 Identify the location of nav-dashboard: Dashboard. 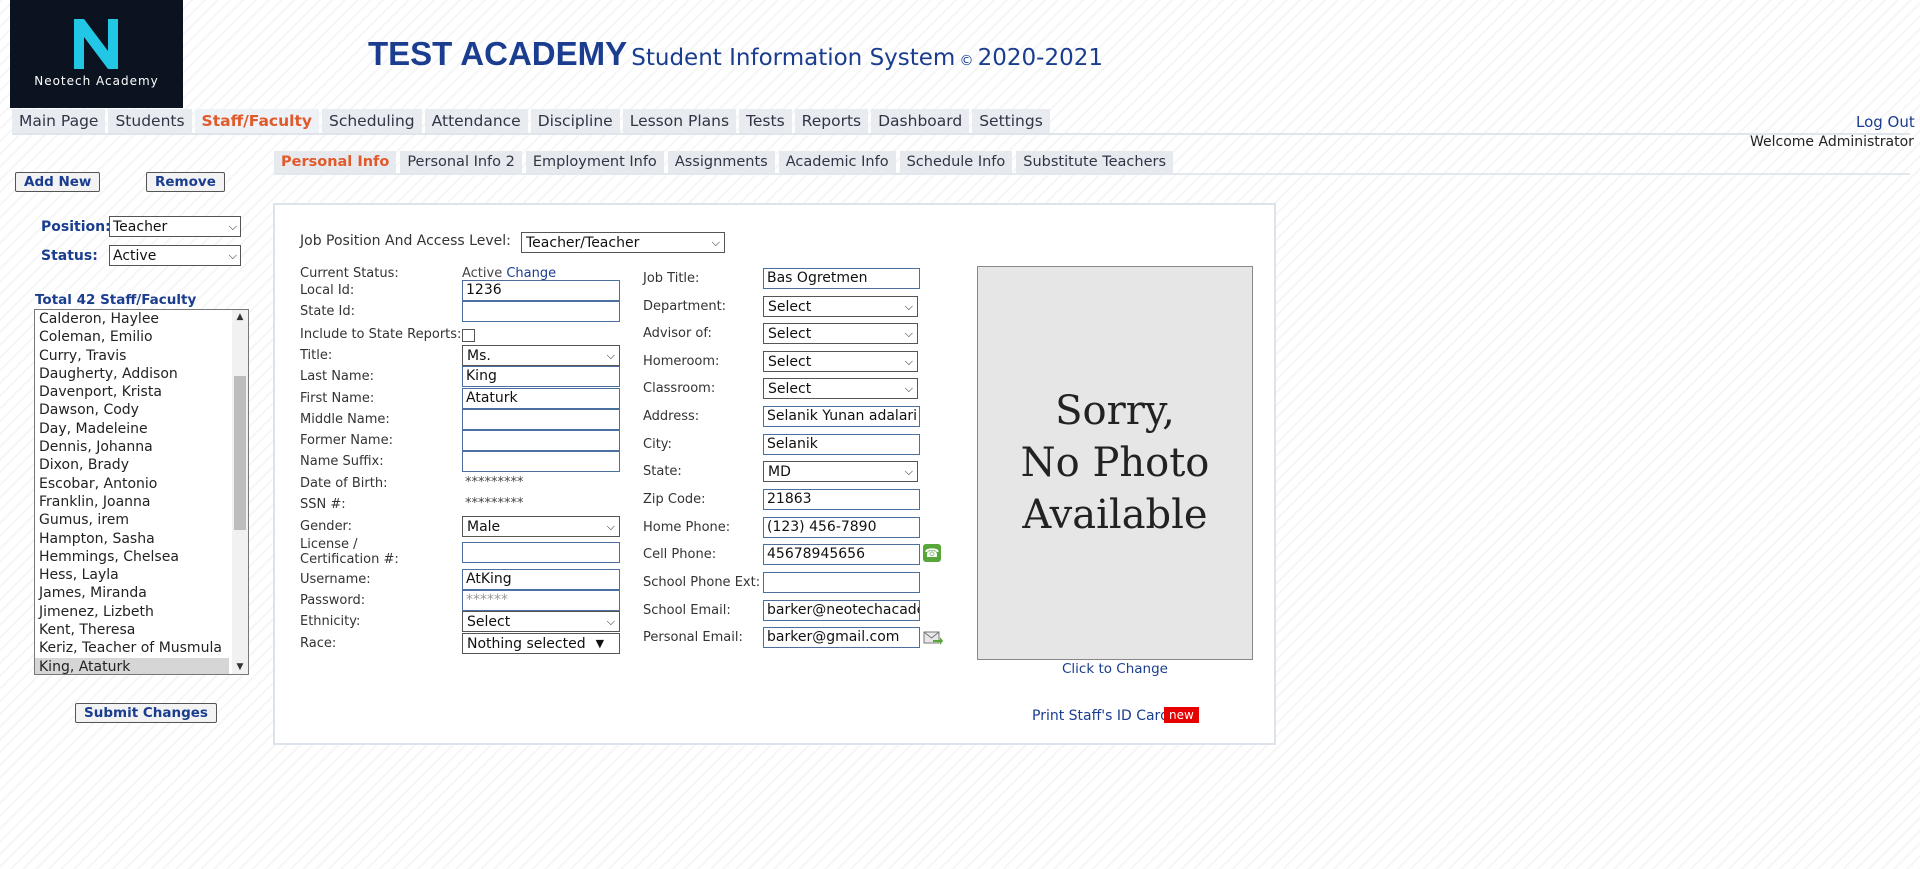
(920, 122).